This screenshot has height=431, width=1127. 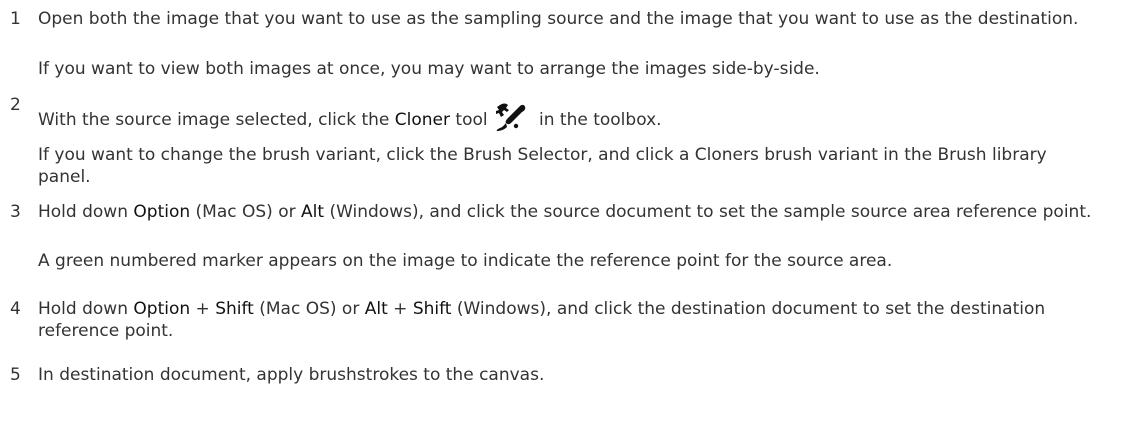 What do you see at coordinates (469, 120) in the screenshot?
I see `text-segment: tool` at bounding box center [469, 120].